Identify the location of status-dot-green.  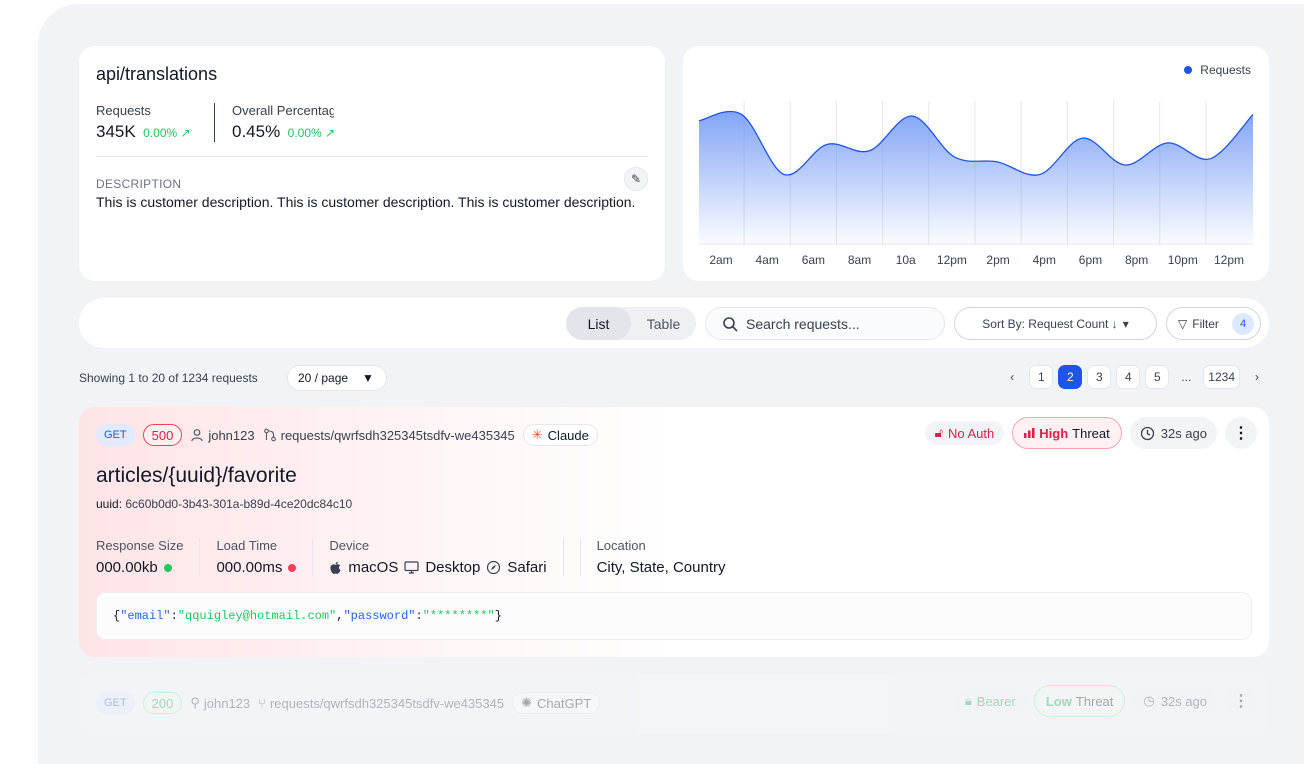
(167, 567).